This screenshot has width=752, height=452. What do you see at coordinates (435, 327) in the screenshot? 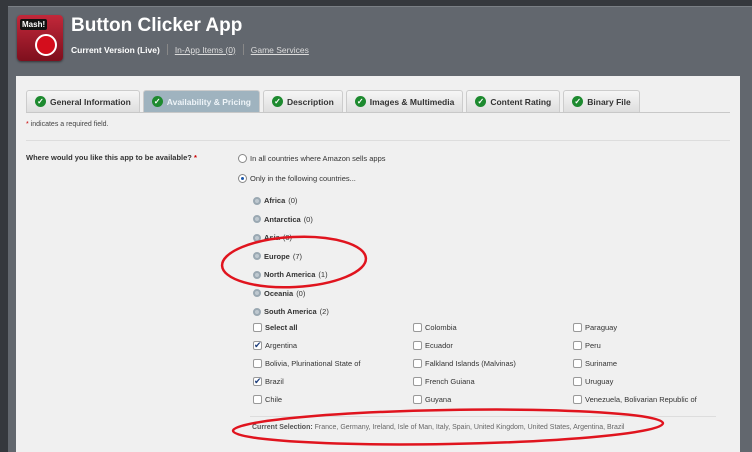
I see `country-checkbox: Colombia` at bounding box center [435, 327].